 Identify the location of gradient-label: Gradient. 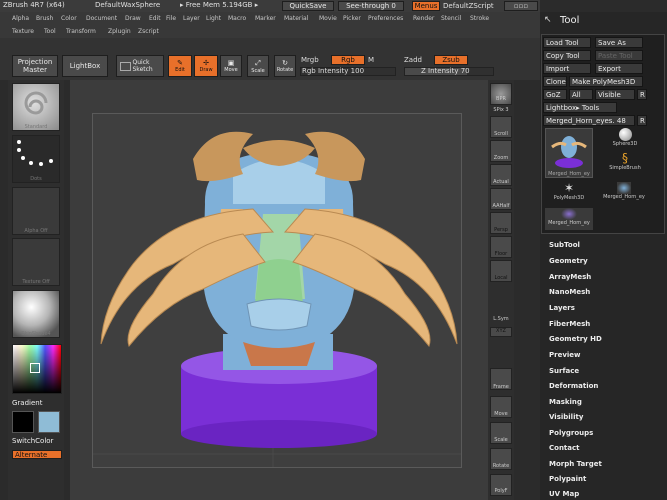
(27, 403).